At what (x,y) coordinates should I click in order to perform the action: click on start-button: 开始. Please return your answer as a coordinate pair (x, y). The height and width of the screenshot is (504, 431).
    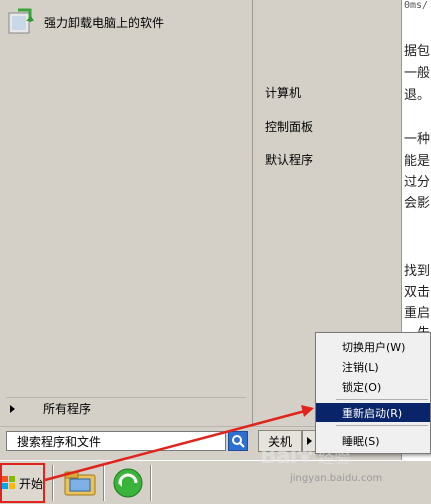
    Looking at the image, I should click on (22, 483).